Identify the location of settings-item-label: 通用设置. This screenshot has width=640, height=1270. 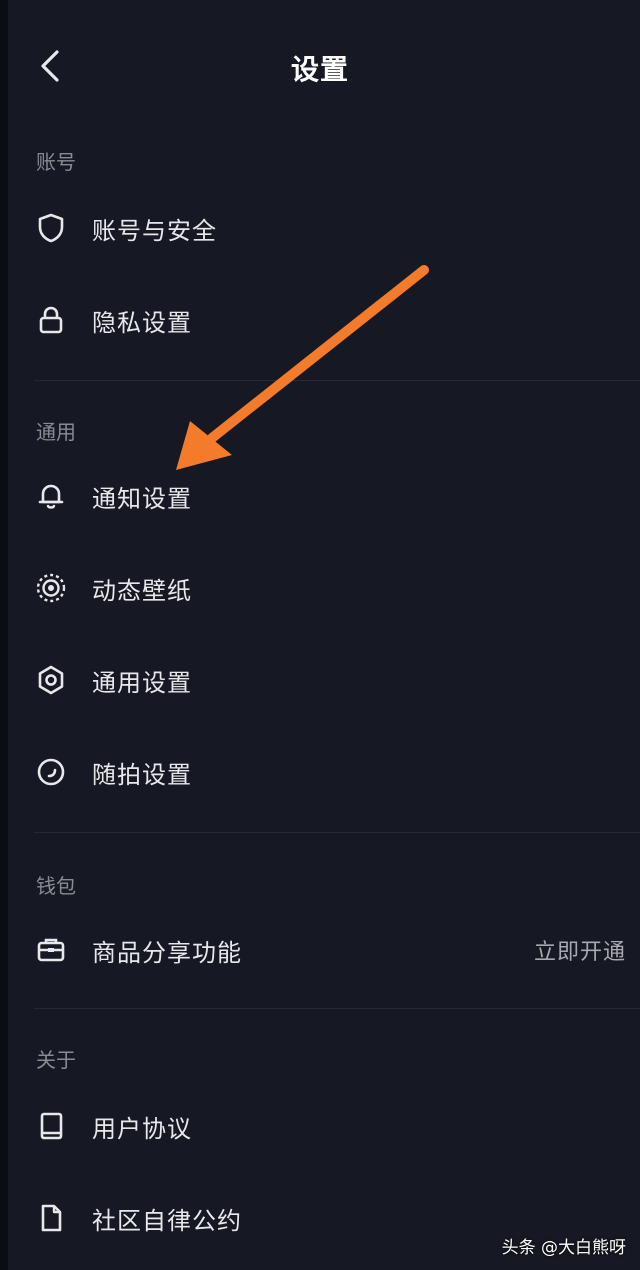
(142, 682).